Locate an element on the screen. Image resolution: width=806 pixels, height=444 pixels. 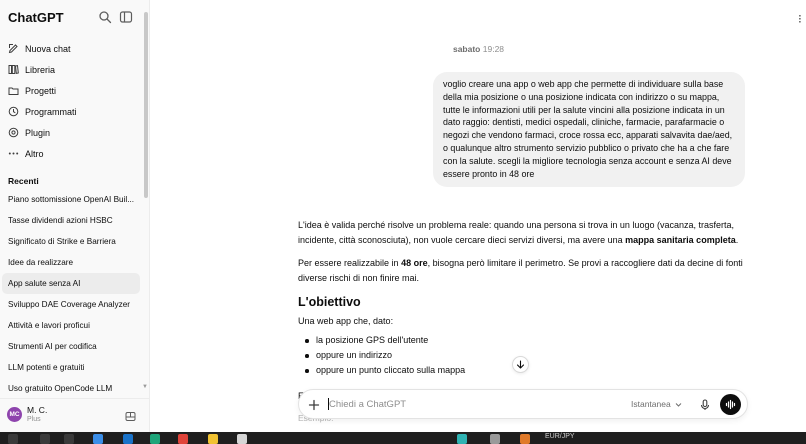
assistant-paragraph: Una web app che, dato: is located at coordinates (346, 321).